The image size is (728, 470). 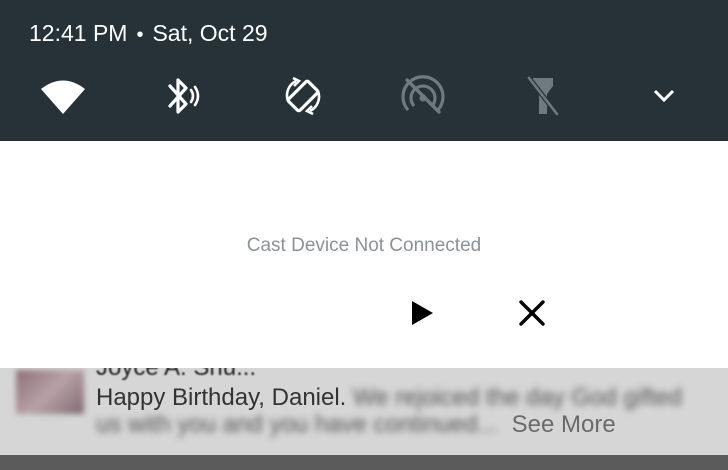 What do you see at coordinates (50, 392) in the screenshot?
I see `notification-thumbnail` at bounding box center [50, 392].